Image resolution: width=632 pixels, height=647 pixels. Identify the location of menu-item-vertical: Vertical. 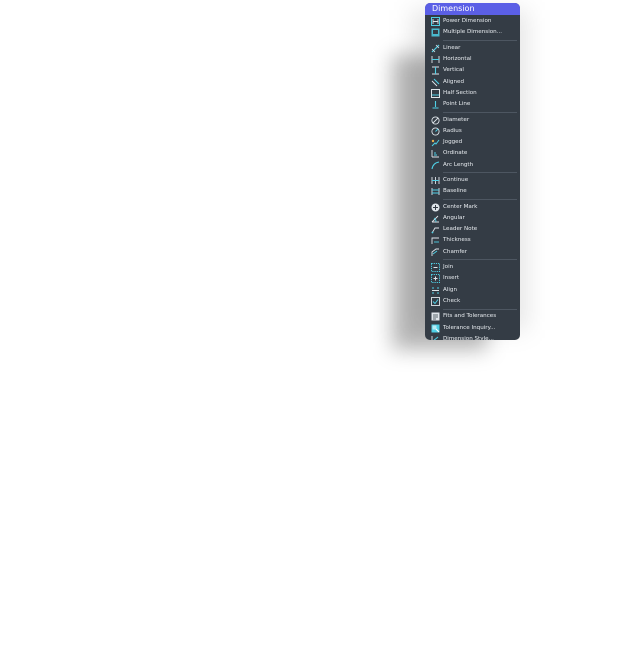
(472, 70).